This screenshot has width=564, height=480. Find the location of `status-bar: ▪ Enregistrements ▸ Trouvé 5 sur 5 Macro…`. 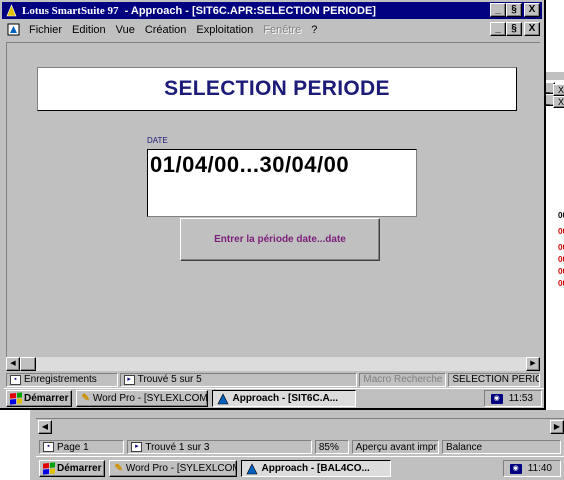

status-bar: ▪ Enregistrements ▸ Trouvé 5 sur 5 Macro… is located at coordinates (273, 379).